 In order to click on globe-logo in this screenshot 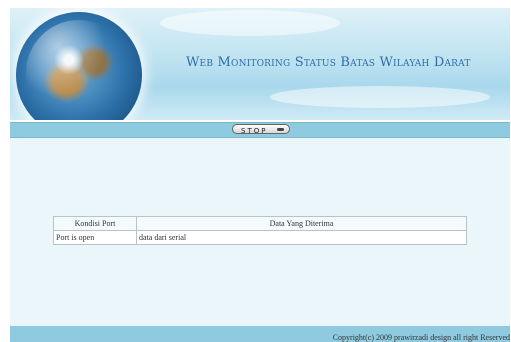, I will do `click(79, 66)`.